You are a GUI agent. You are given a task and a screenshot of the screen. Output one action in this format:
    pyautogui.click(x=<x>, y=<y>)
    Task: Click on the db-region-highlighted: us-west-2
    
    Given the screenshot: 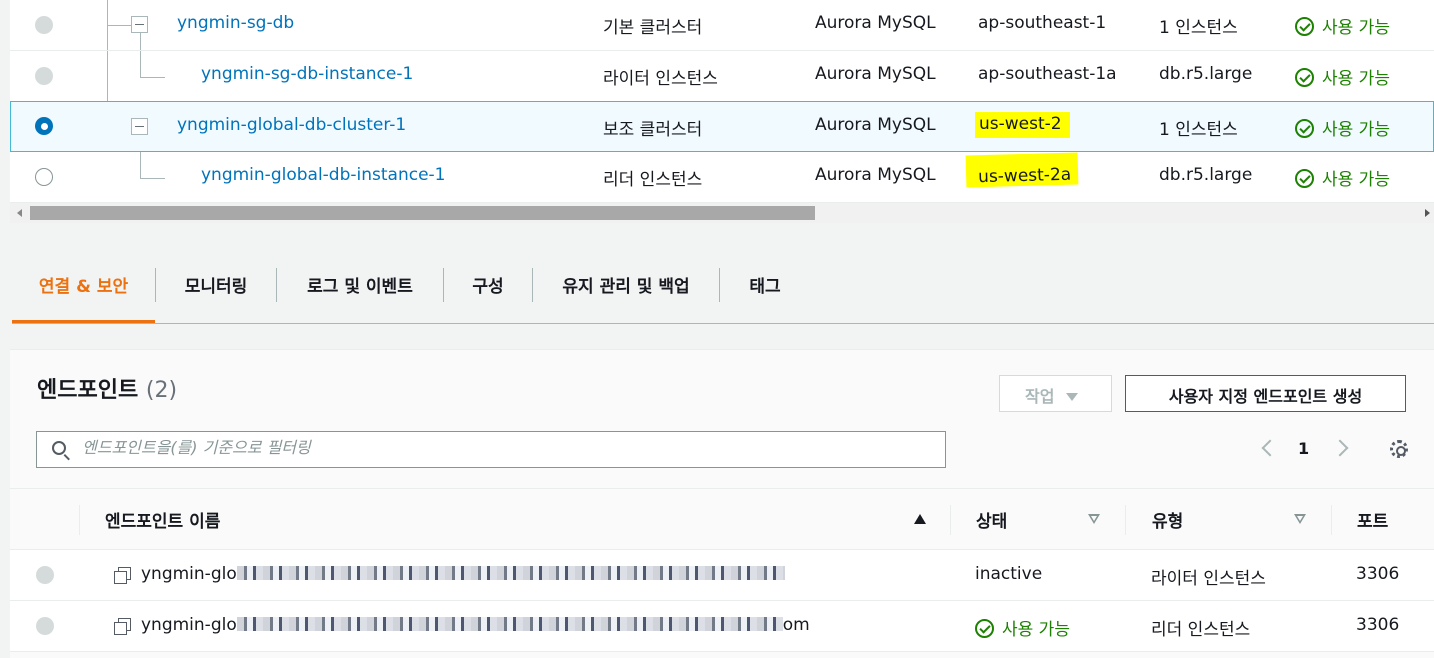 What is the action you would take?
    pyautogui.click(x=1022, y=125)
    